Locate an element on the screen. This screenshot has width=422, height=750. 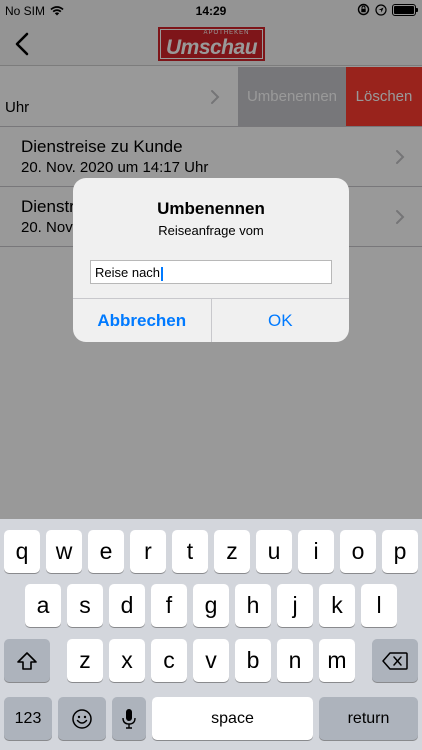
key-i: i is located at coordinates (316, 551).